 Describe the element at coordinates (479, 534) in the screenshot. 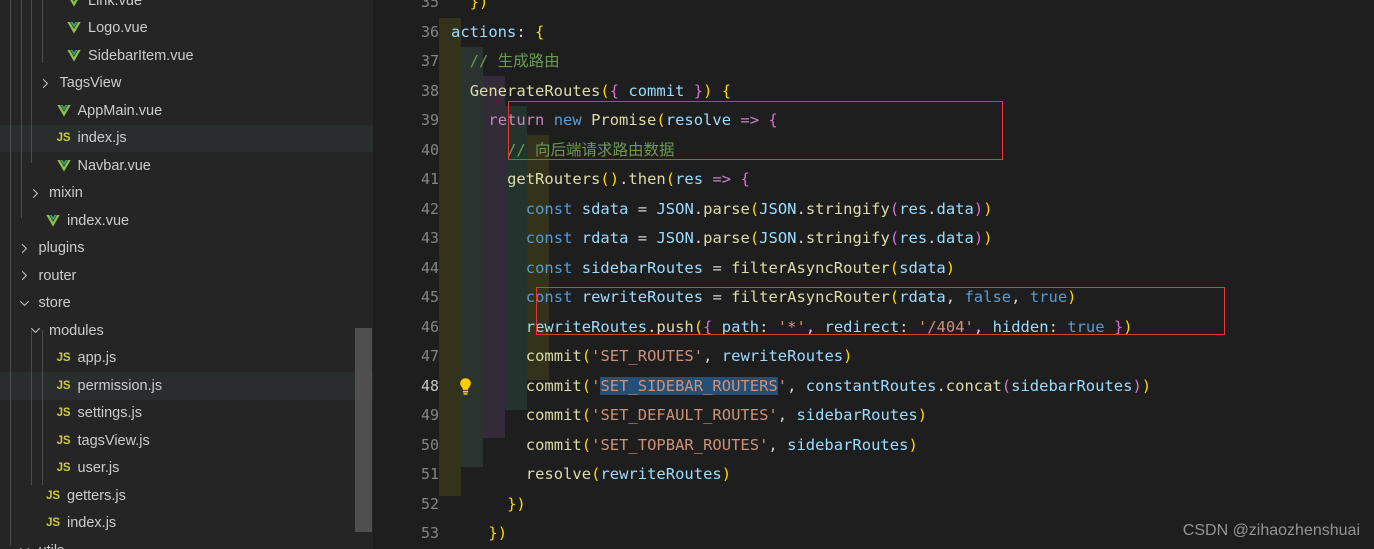

I see `code-line-53: })` at that location.